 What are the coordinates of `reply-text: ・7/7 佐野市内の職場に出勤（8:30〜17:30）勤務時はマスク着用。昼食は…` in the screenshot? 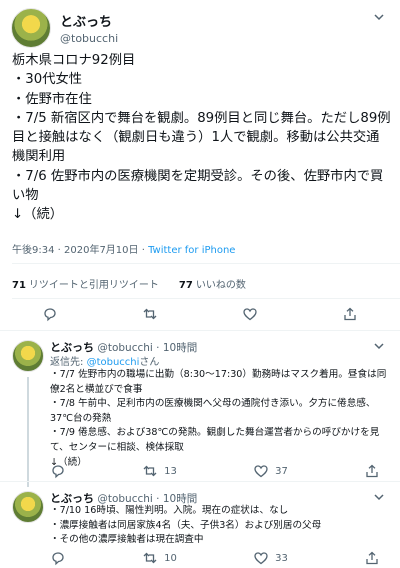 It's located at (218, 418).